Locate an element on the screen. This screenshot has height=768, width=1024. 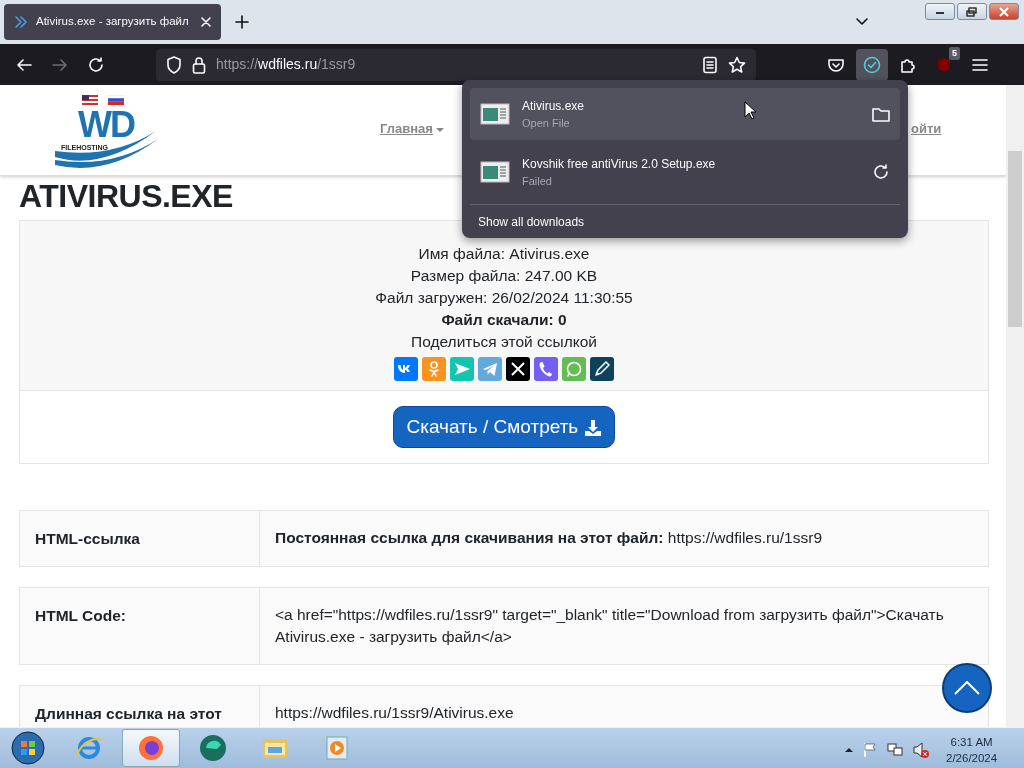
network-icon is located at coordinates (895, 750).